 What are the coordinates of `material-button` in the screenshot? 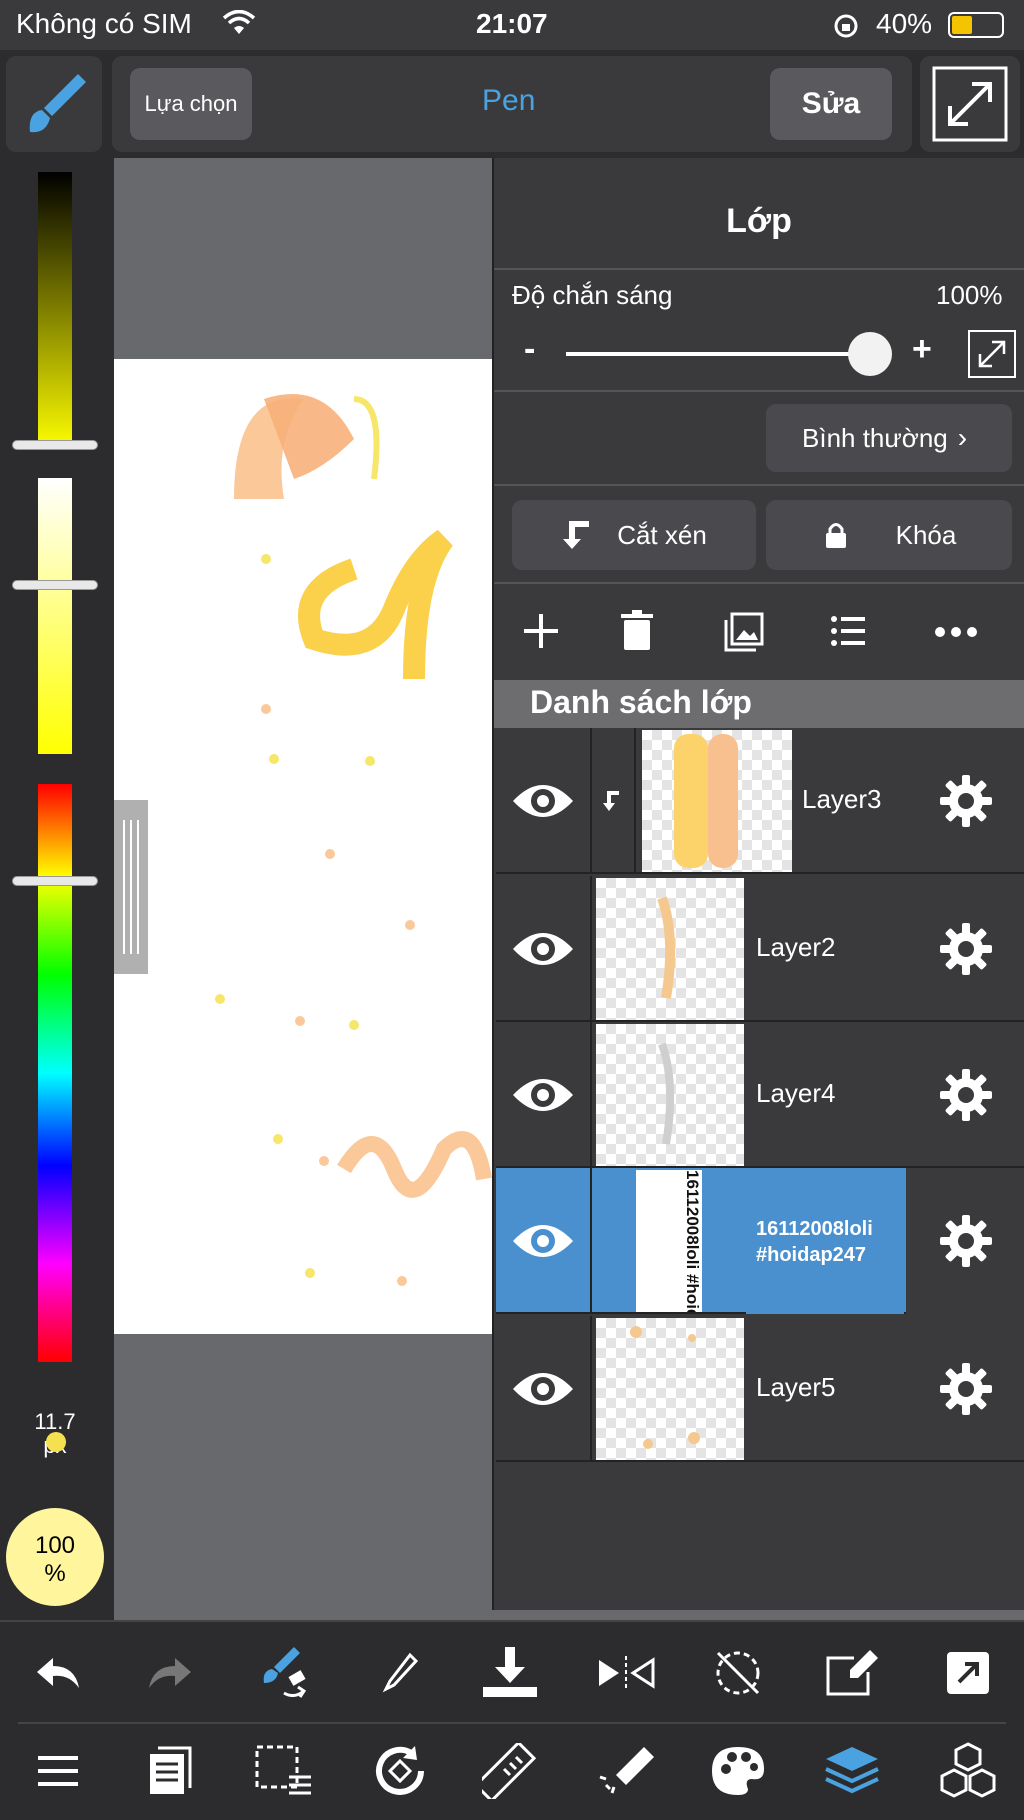 It's located at (626, 1771).